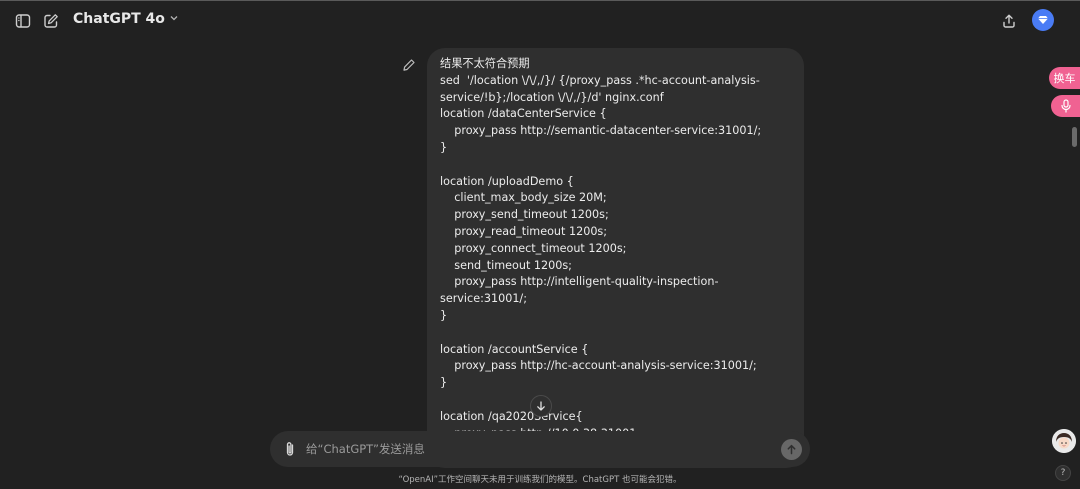 This screenshot has width=1080, height=489. What do you see at coordinates (119, 19) in the screenshot?
I see `model-title: ChatGPT 4o` at bounding box center [119, 19].